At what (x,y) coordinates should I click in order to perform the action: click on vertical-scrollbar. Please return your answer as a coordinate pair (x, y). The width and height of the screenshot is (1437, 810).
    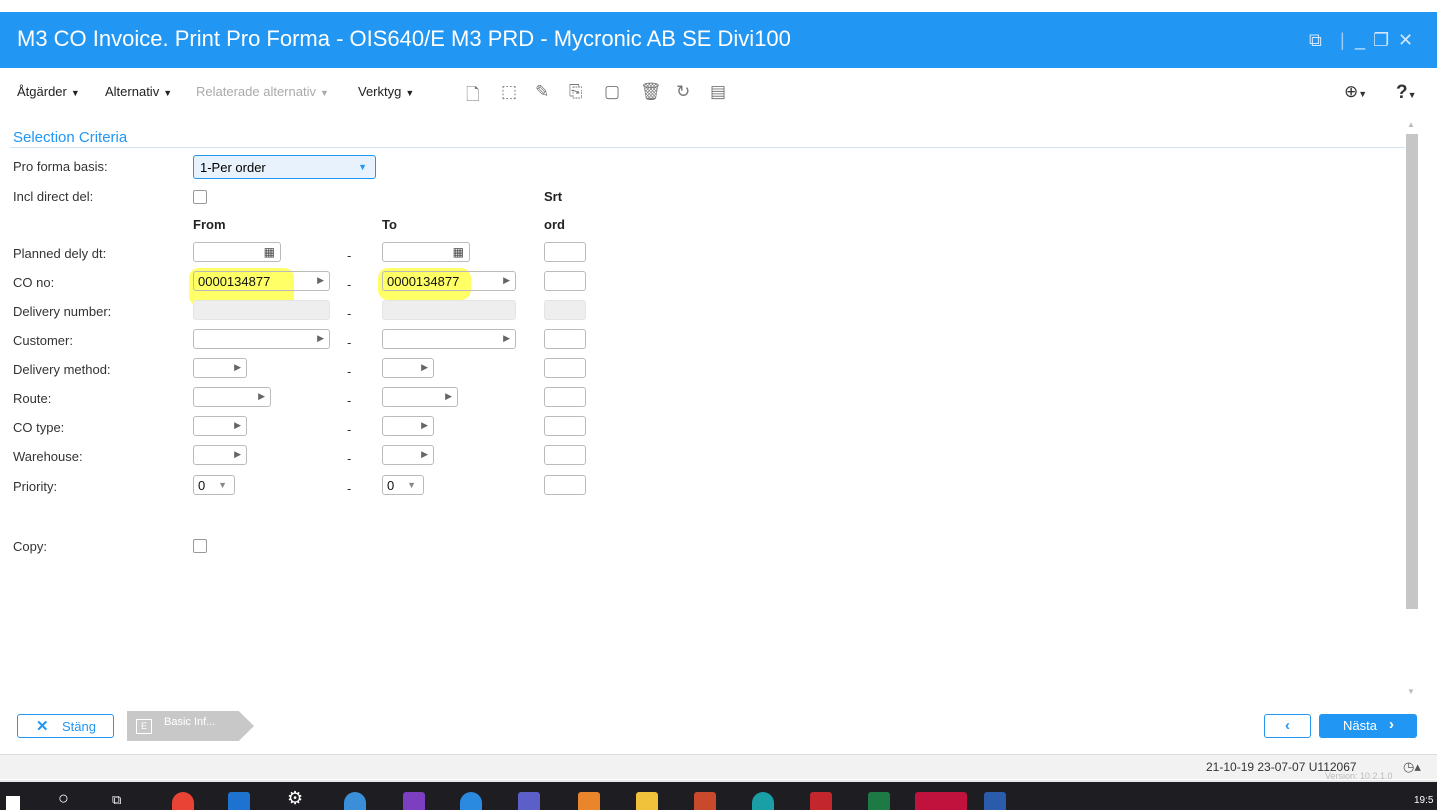
    Looking at the image, I should click on (1412, 371).